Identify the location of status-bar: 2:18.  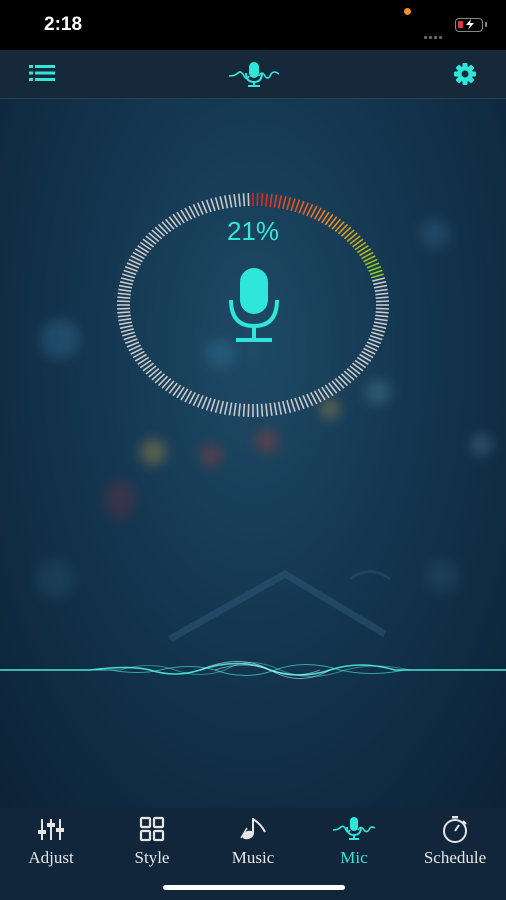
(253, 25).